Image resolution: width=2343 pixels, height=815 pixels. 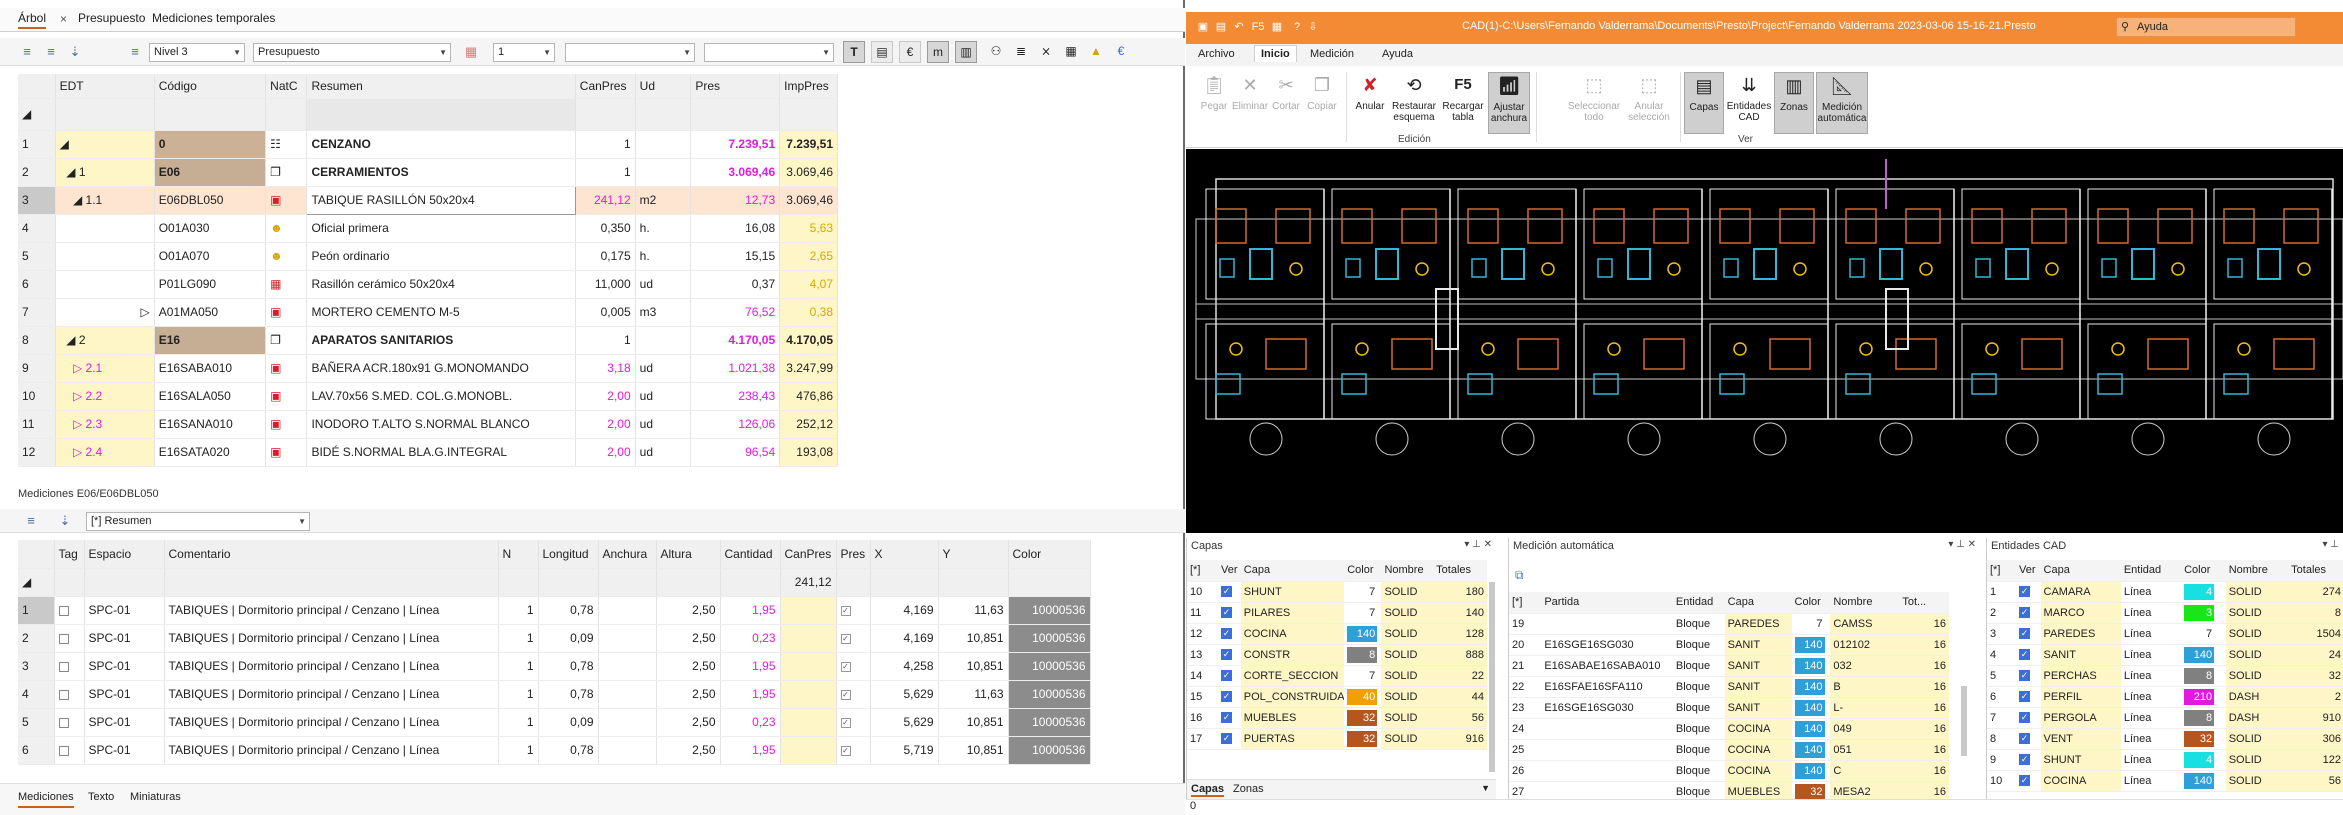 What do you see at coordinates (1729, 708) in the screenshot?
I see `table-row: 23 E16SGE16SG030 Bloque SANIT 140 L- 16` at bounding box center [1729, 708].